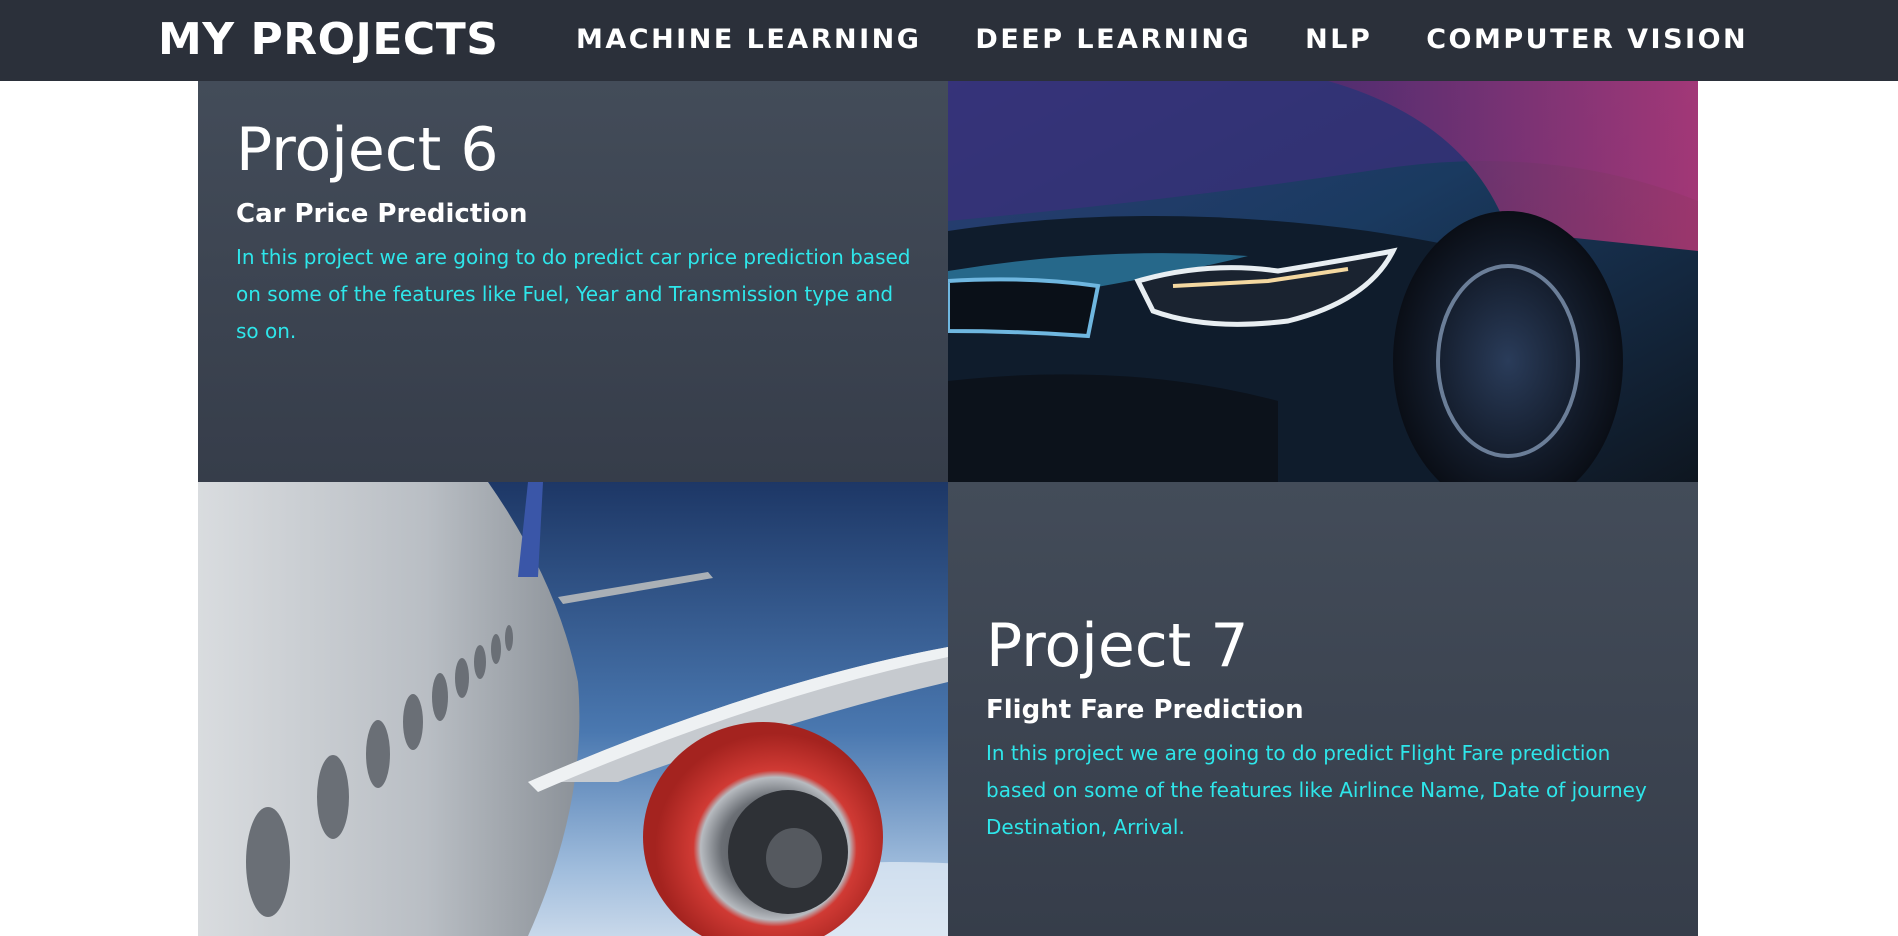 Image resolution: width=1898 pixels, height=936 pixels. I want to click on project-title: Project 7, so click(1117, 646).